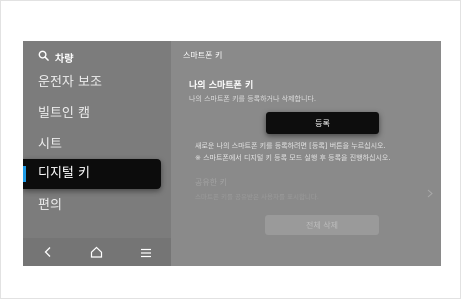 Image resolution: width=461 pixels, height=299 pixels. I want to click on info-text-line: 새로운 나의 스마트폰 키를 등록하려면 [등록] 버튼을 누르십시오., so click(290, 146).